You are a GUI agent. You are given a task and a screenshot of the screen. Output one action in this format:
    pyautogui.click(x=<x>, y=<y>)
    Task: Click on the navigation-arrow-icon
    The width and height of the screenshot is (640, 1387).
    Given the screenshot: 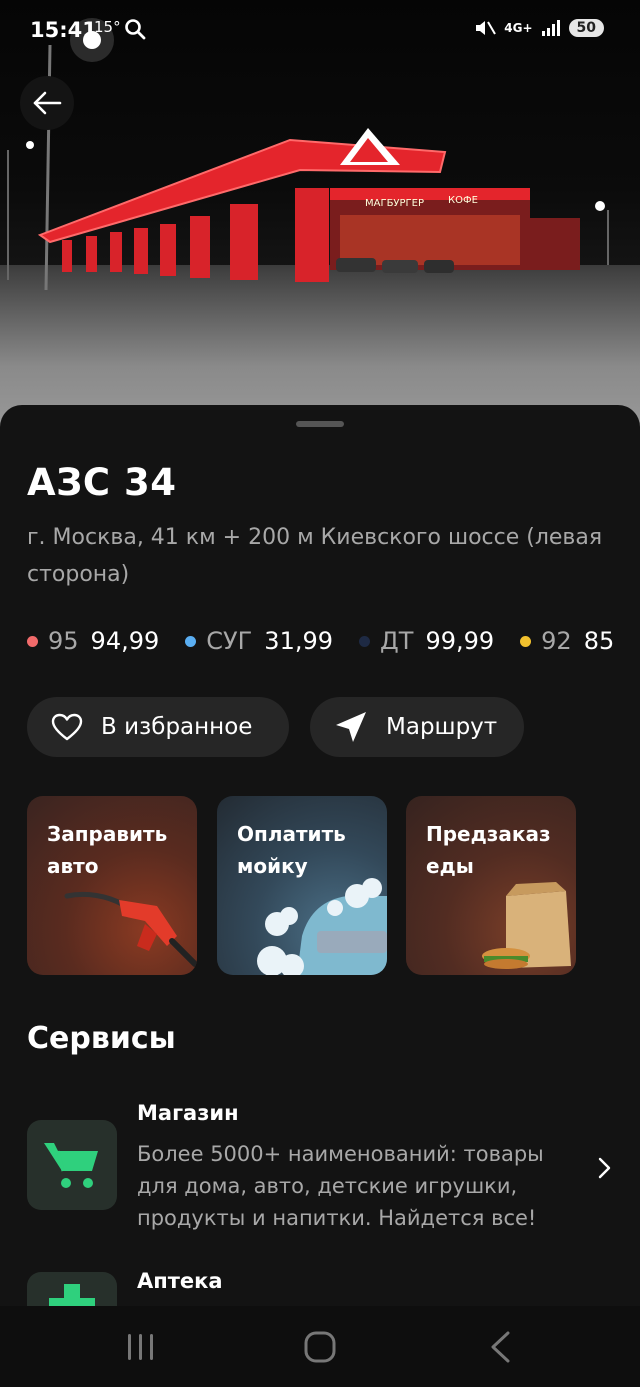 What is the action you would take?
    pyautogui.click(x=351, y=727)
    